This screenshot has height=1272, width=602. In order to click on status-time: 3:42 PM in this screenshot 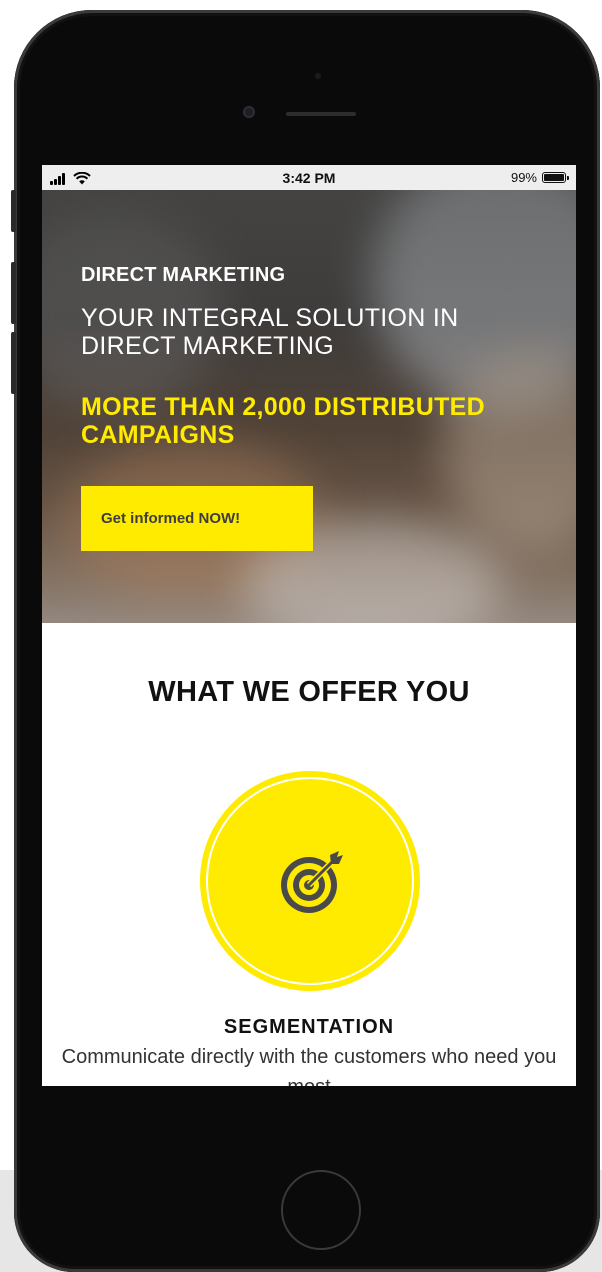, I will do `click(309, 178)`.